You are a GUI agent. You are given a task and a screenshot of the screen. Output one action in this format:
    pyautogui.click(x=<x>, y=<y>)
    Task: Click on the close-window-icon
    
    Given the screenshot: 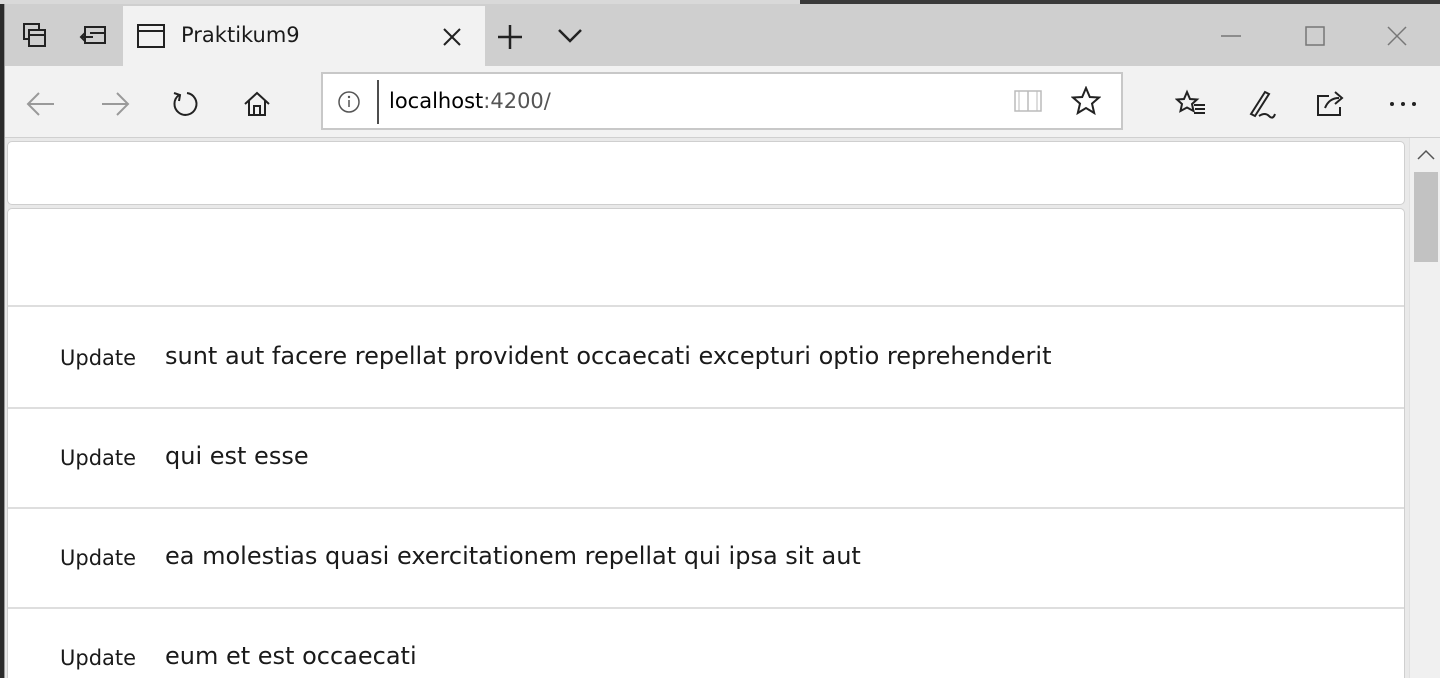 What is the action you would take?
    pyautogui.click(x=1397, y=36)
    